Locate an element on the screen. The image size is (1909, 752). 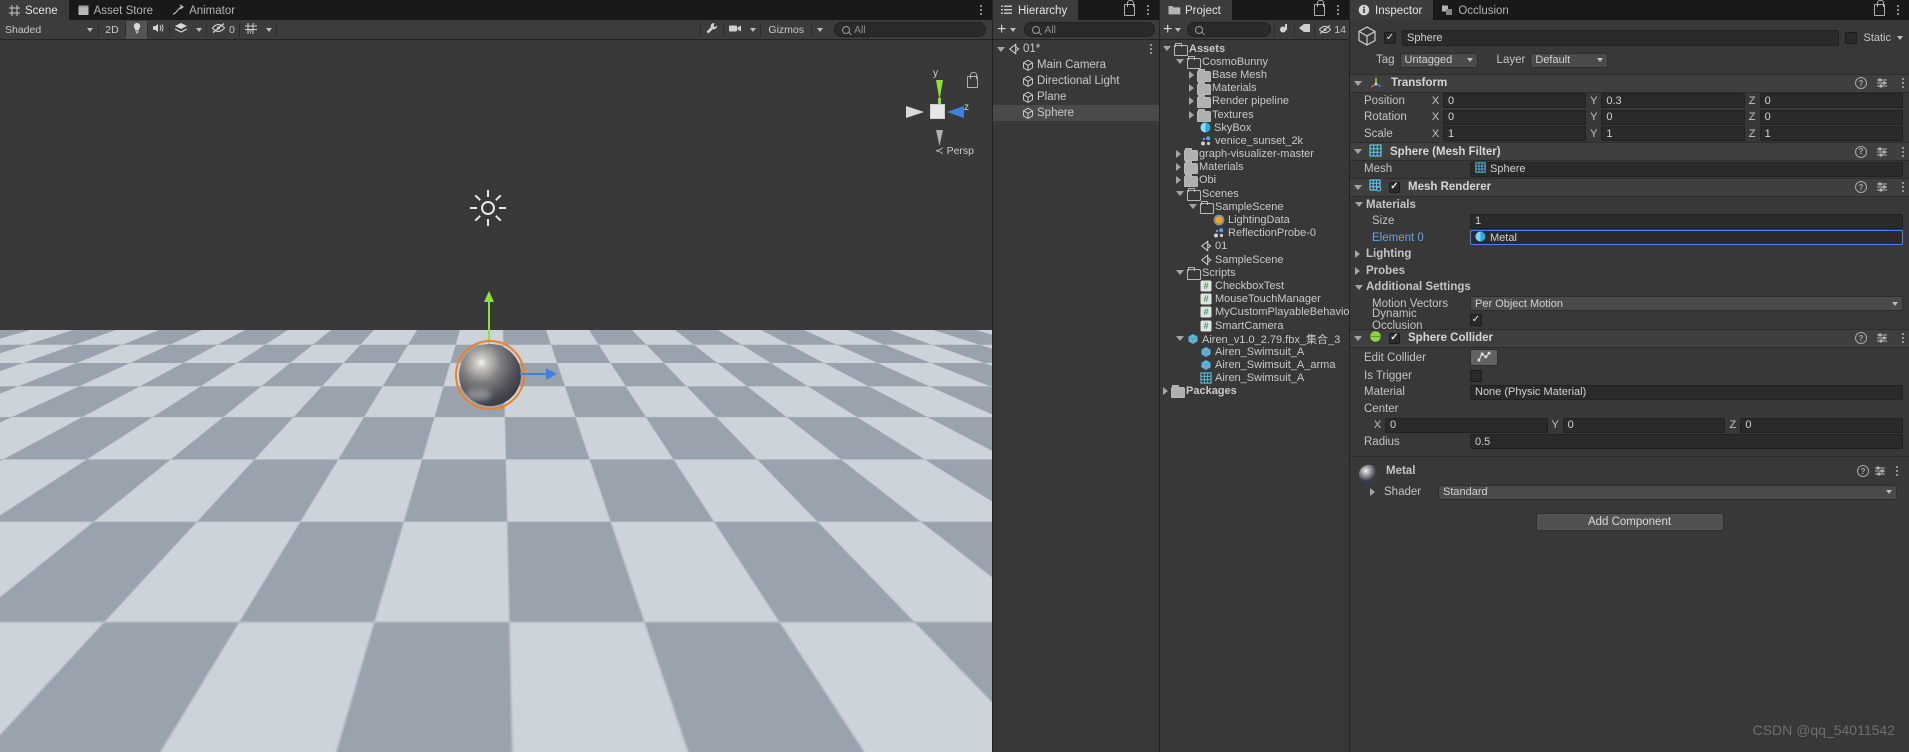
project-item: CosmoBunny is located at coordinates (1254, 62).